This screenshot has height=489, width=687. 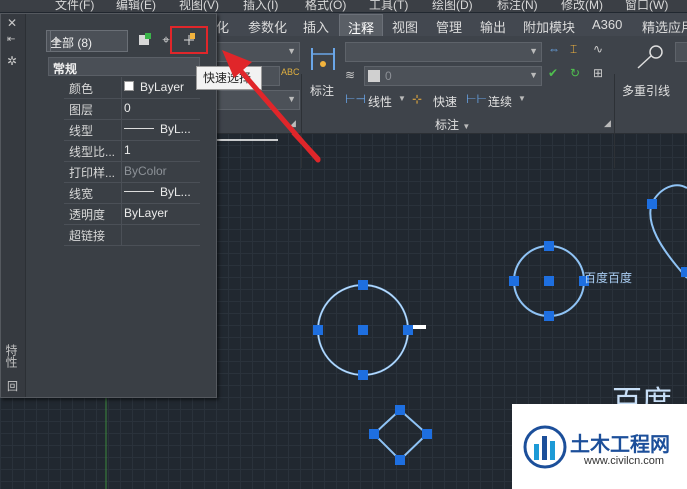 I want to click on watermark-title: 土木工程网, so click(x=620, y=444).